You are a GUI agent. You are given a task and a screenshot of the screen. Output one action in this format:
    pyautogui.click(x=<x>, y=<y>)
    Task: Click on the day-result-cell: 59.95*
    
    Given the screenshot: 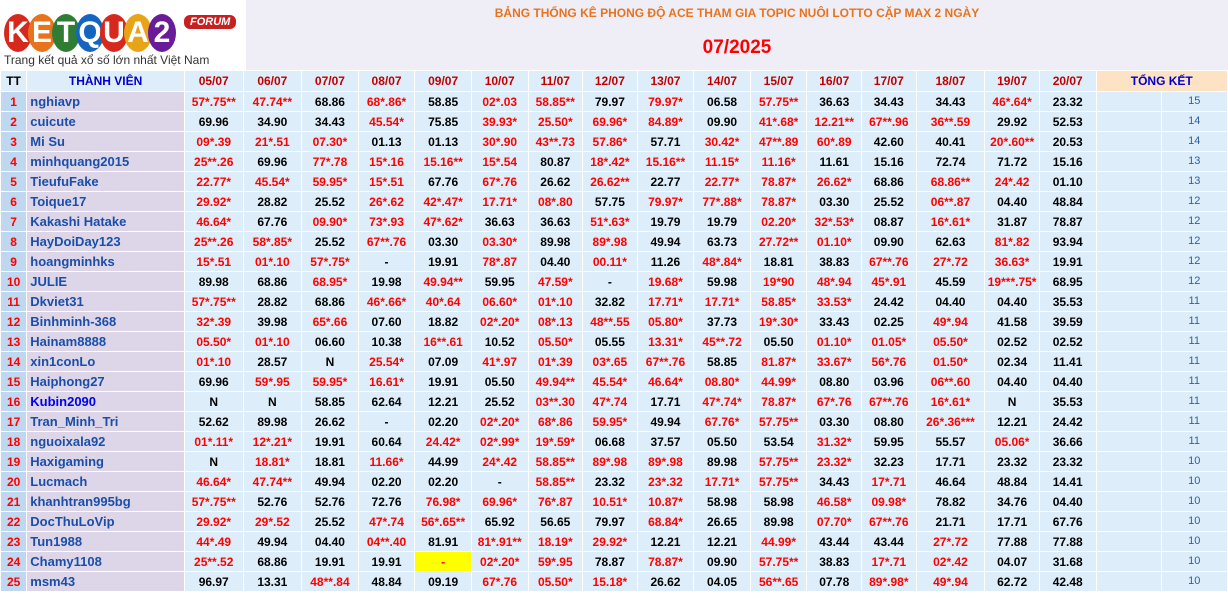 What is the action you would take?
    pyautogui.click(x=330, y=381)
    